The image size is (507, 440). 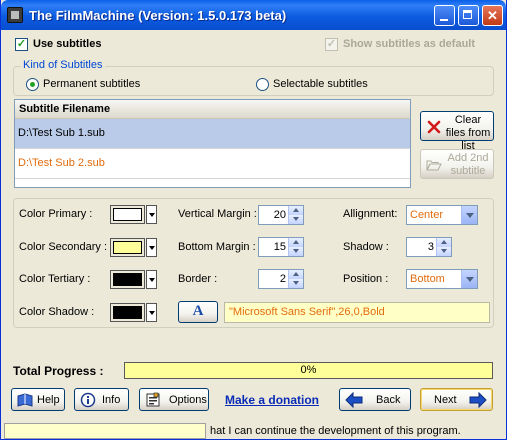 What do you see at coordinates (151, 312) in the screenshot?
I see `color-shadow-dropdown` at bounding box center [151, 312].